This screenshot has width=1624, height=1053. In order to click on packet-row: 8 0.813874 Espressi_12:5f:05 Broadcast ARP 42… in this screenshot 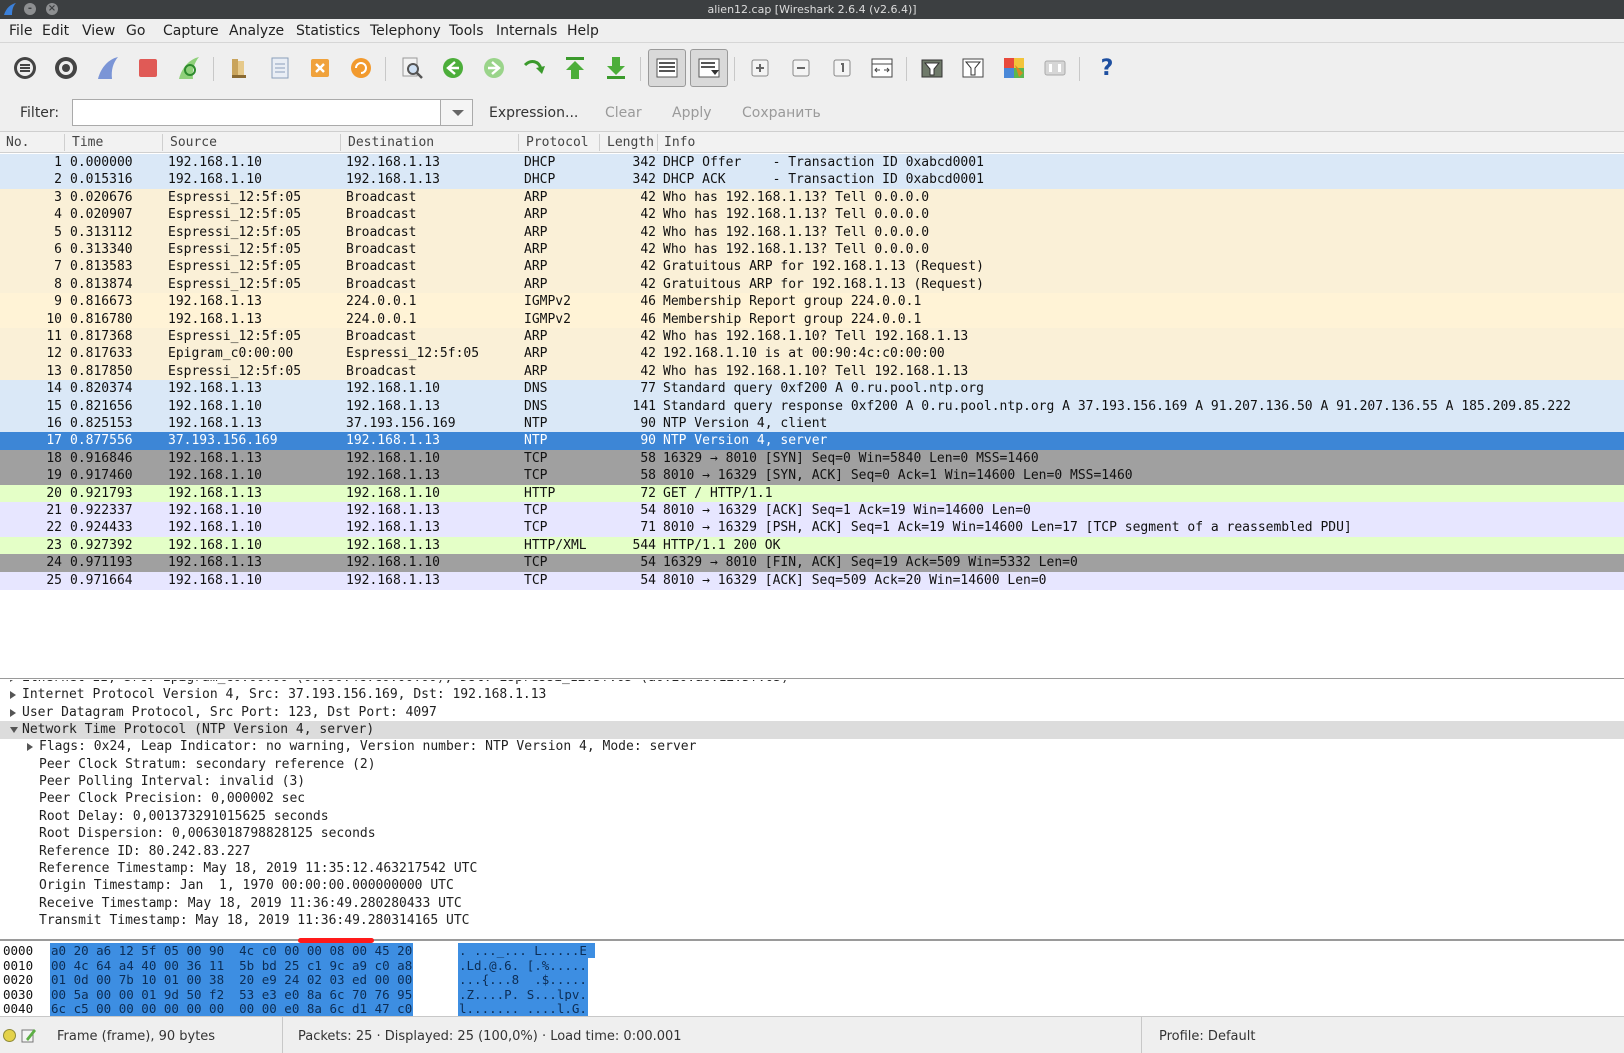, I will do `click(812, 284)`.